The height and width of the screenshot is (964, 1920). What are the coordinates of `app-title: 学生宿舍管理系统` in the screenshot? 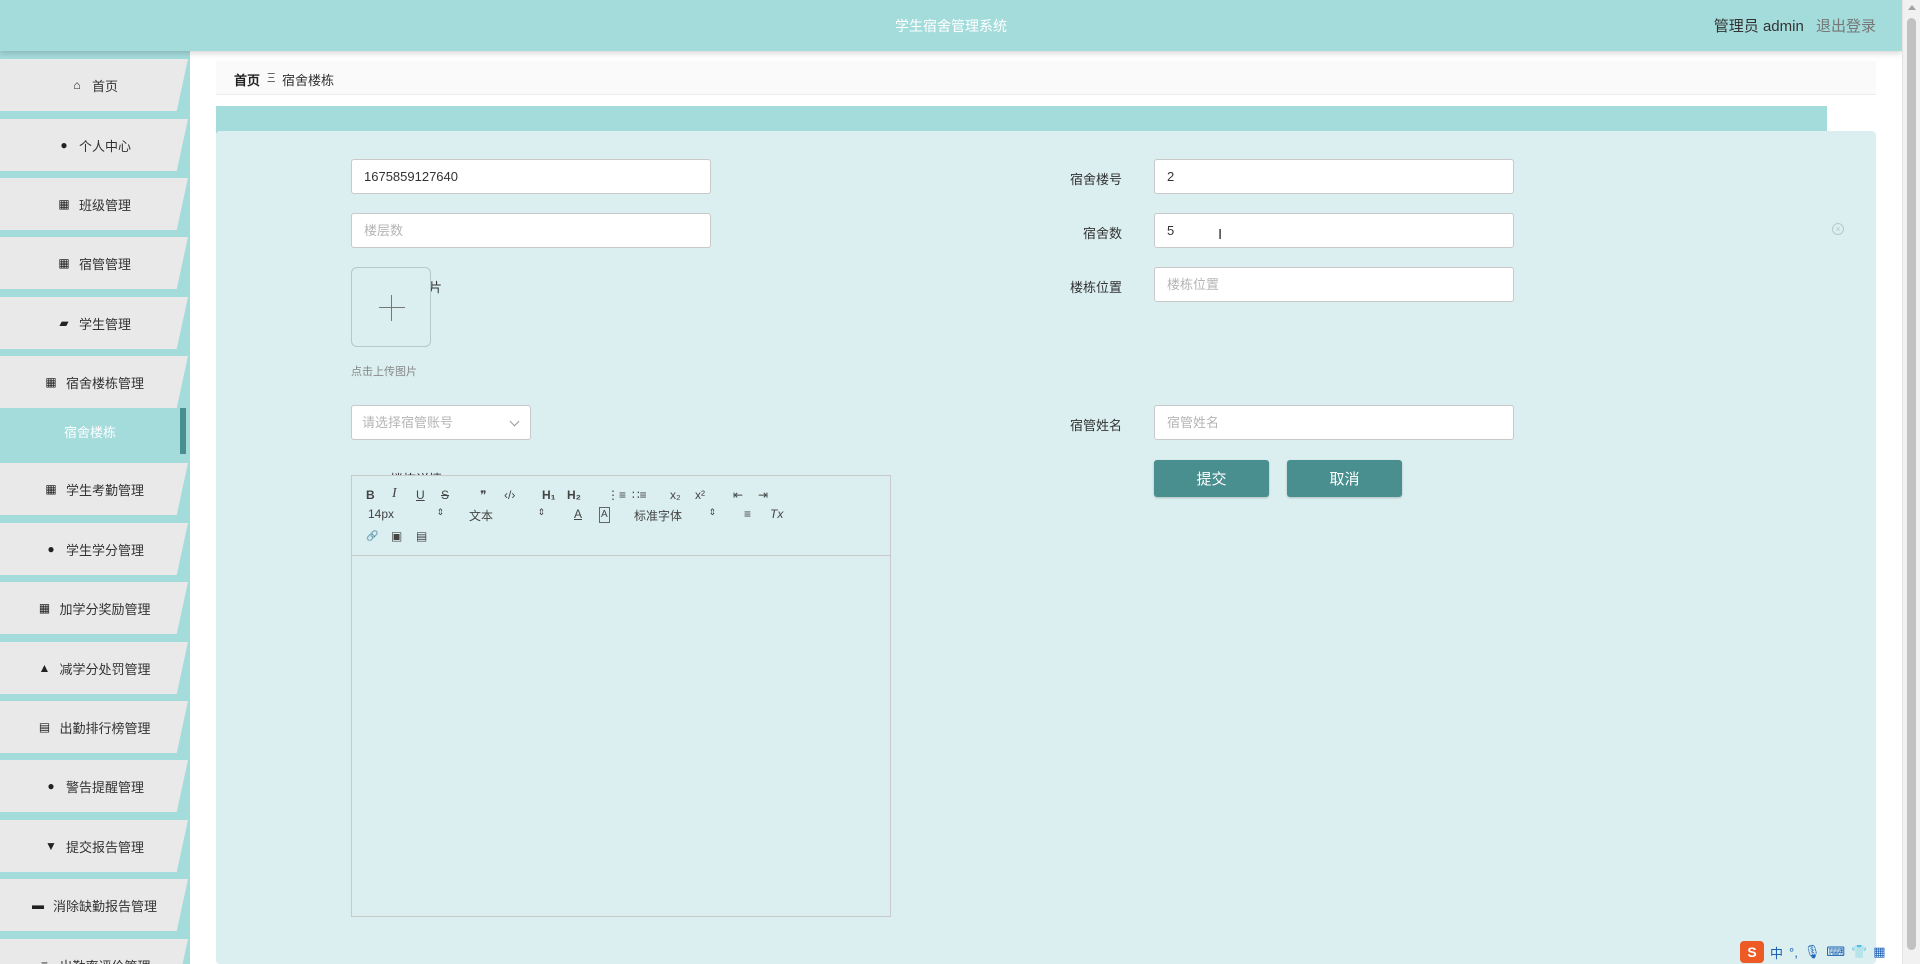 It's located at (951, 26).